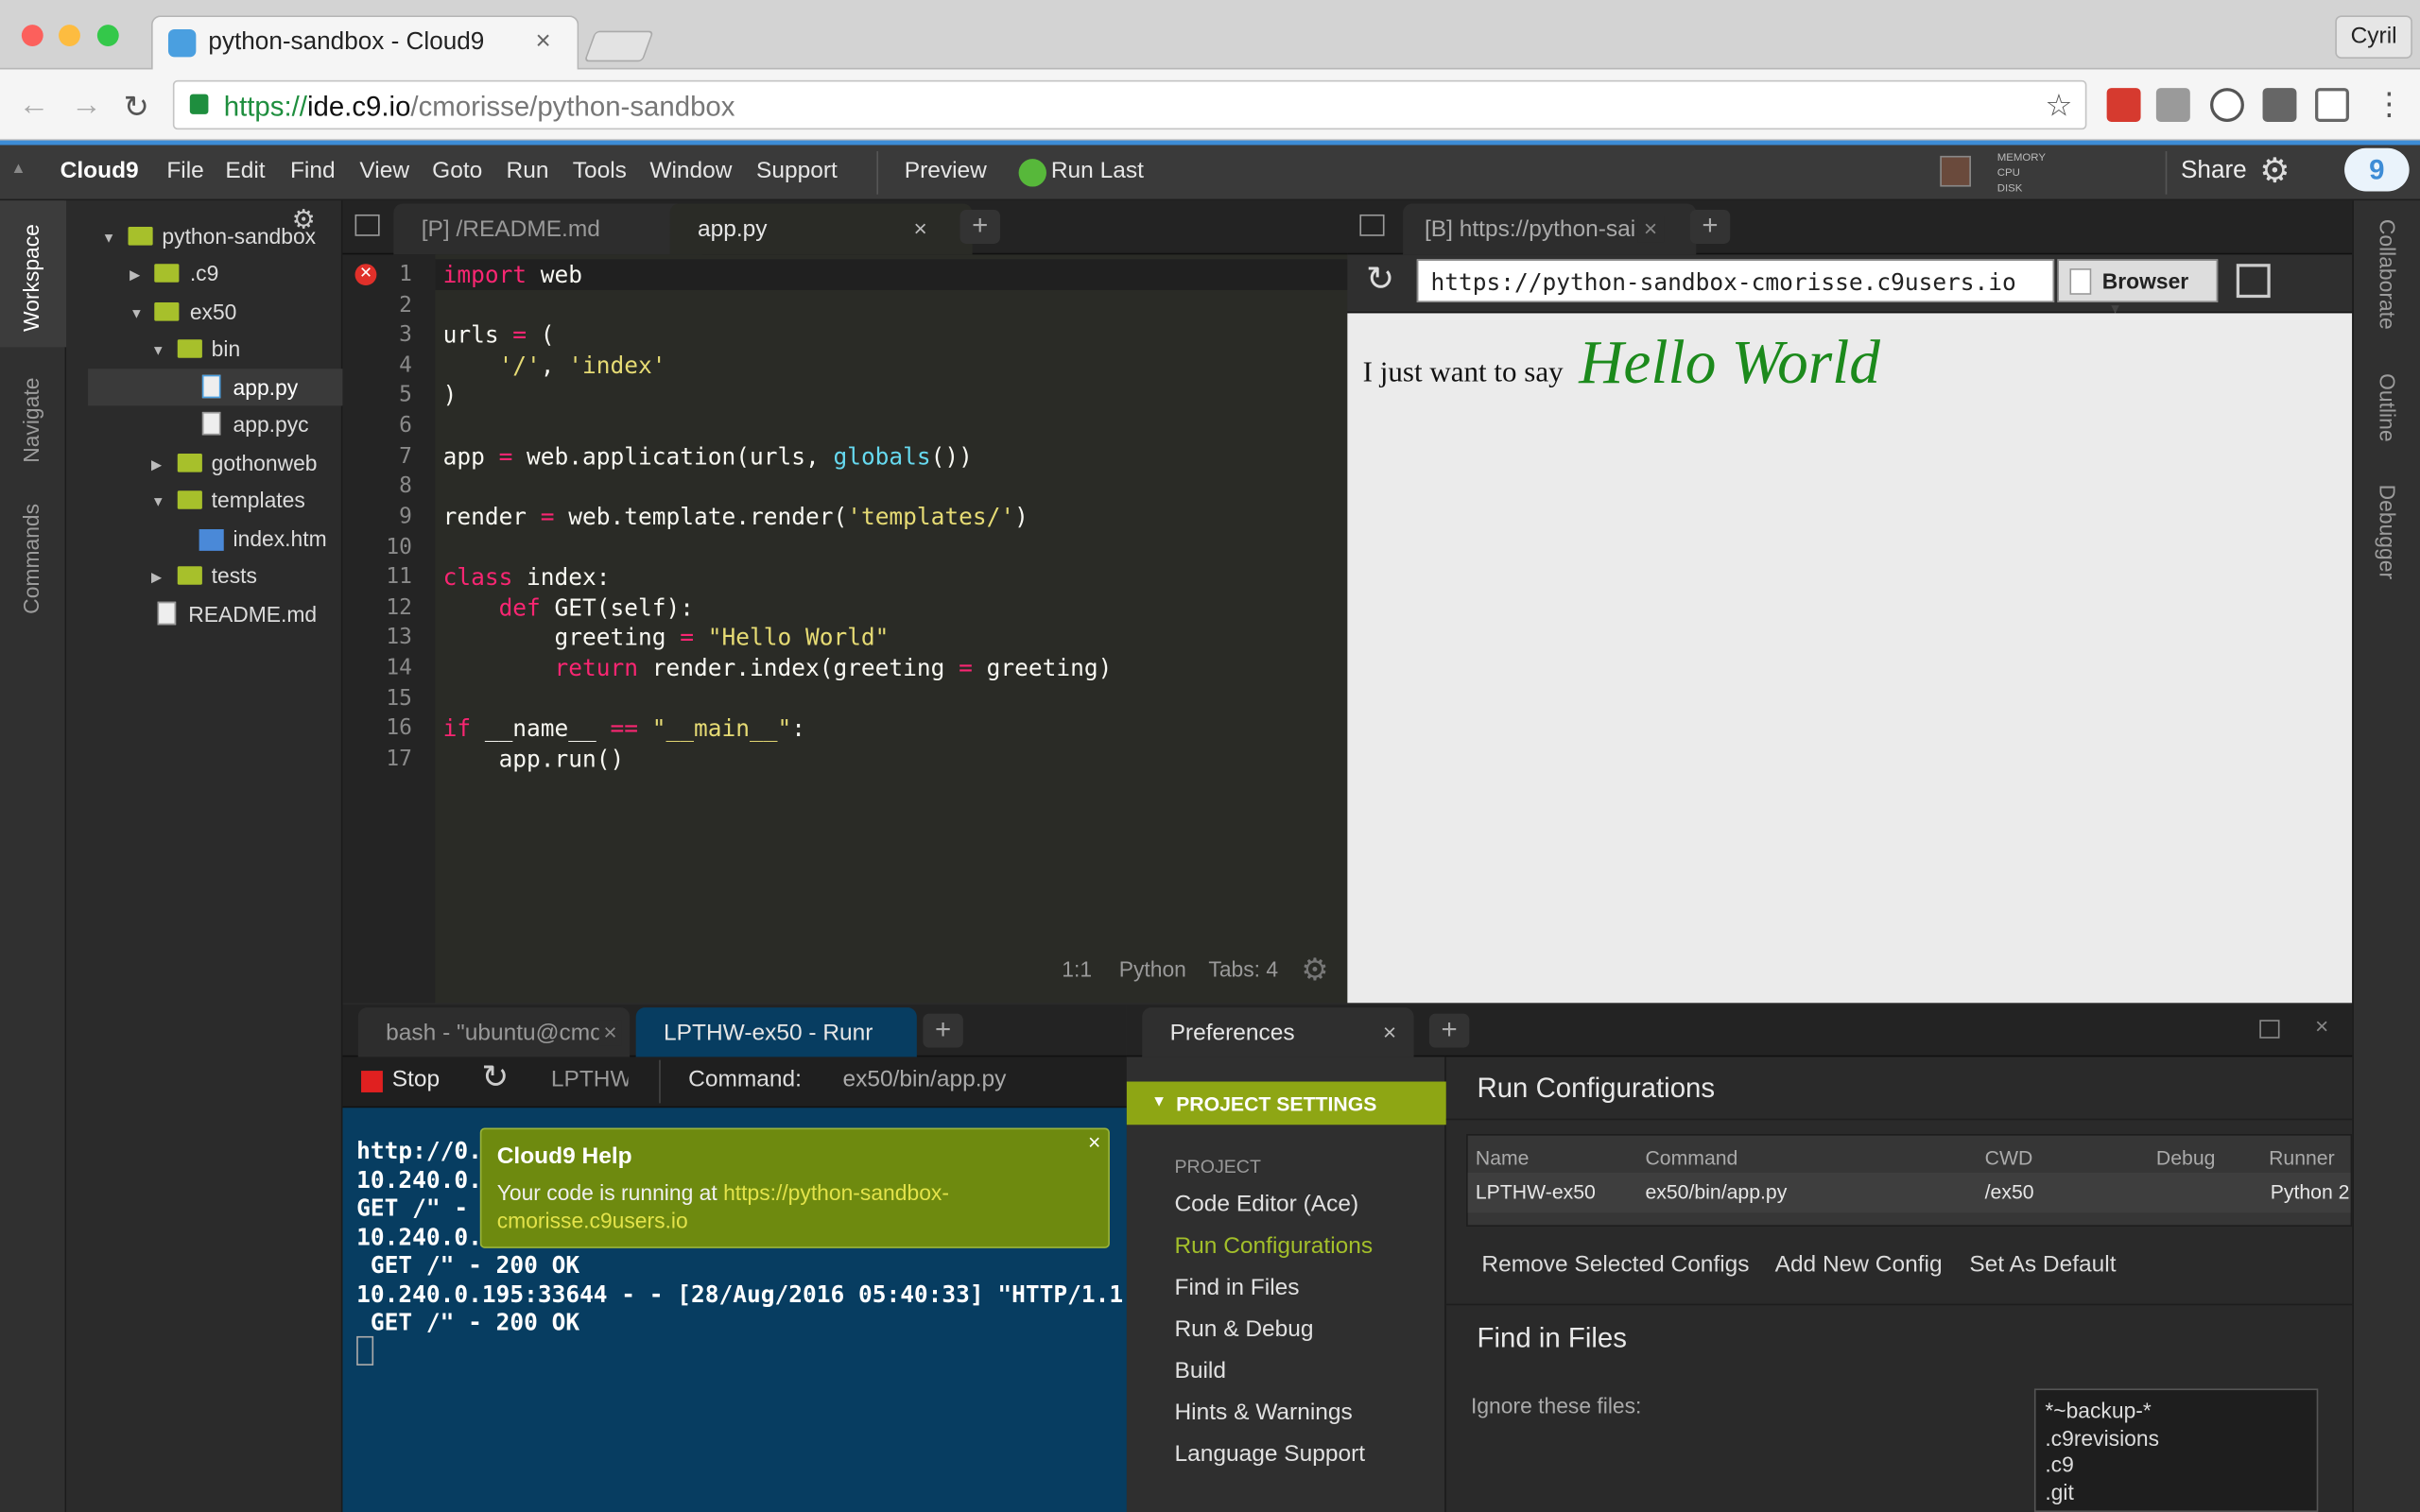 The width and height of the screenshot is (2420, 1512). What do you see at coordinates (69, 35) in the screenshot?
I see `minimize-window-icon` at bounding box center [69, 35].